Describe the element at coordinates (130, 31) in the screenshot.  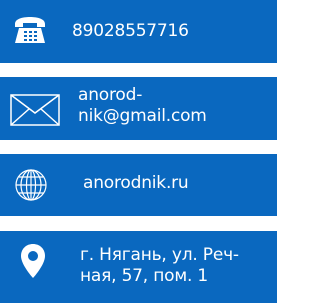
I see `phone-number: 89028557716` at that location.